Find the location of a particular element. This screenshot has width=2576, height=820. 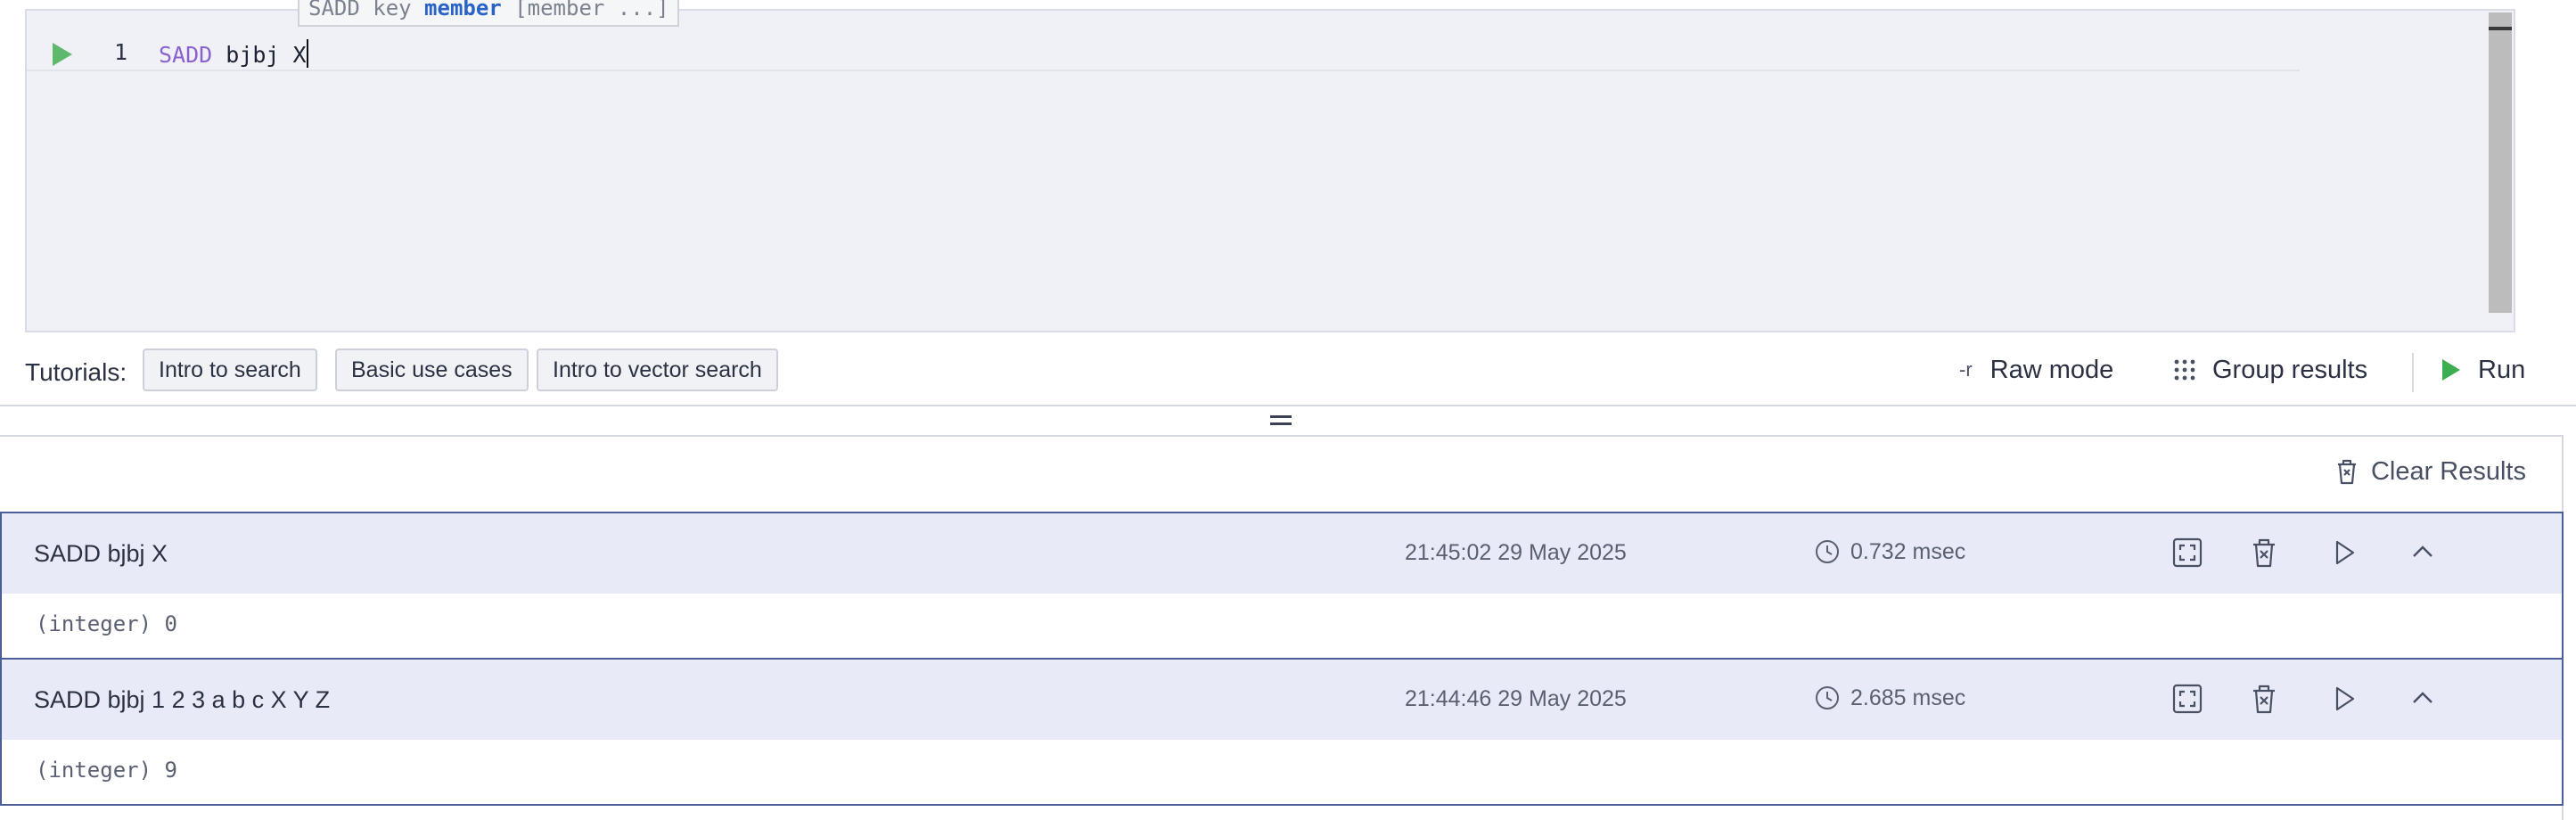

tutorial-basic-use-cases-button: Basic use cases is located at coordinates (432, 370).